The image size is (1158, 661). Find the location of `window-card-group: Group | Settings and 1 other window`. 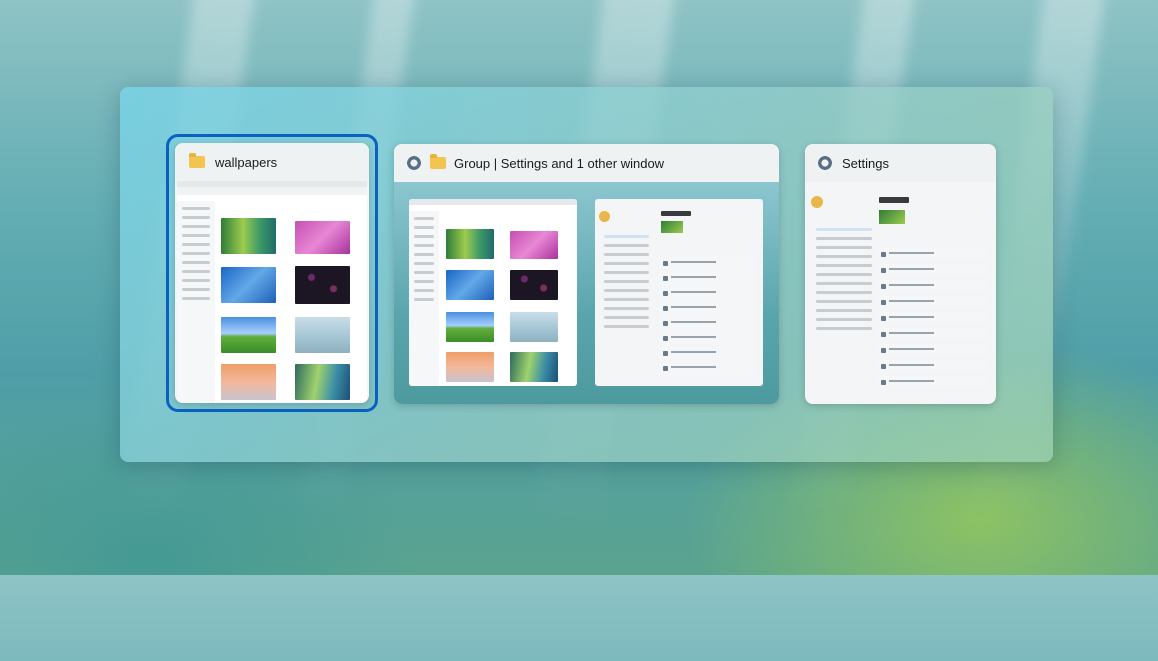

window-card-group: Group | Settings and 1 other window is located at coordinates (586, 274).